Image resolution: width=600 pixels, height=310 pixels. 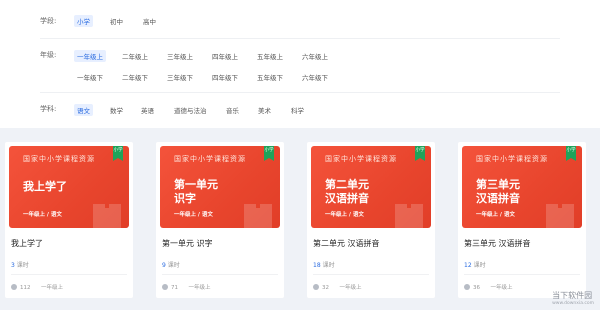 I want to click on subject-option-math: 数学, so click(x=116, y=110).